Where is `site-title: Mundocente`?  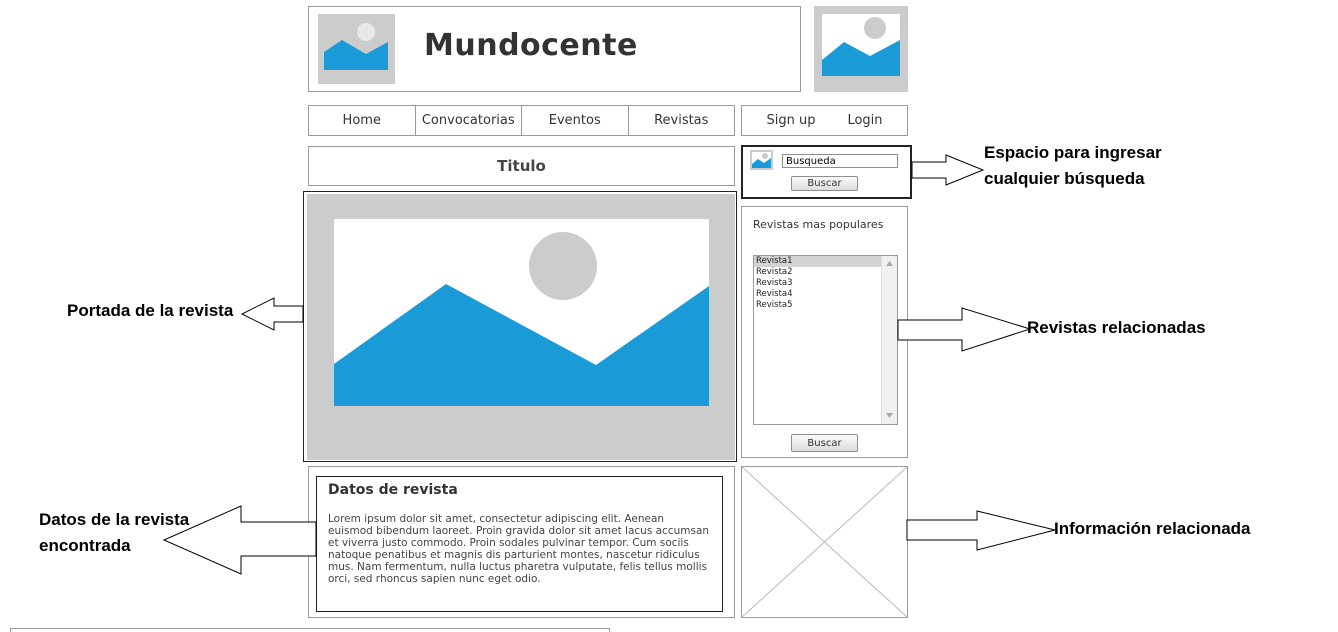 site-title: Mundocente is located at coordinates (531, 45).